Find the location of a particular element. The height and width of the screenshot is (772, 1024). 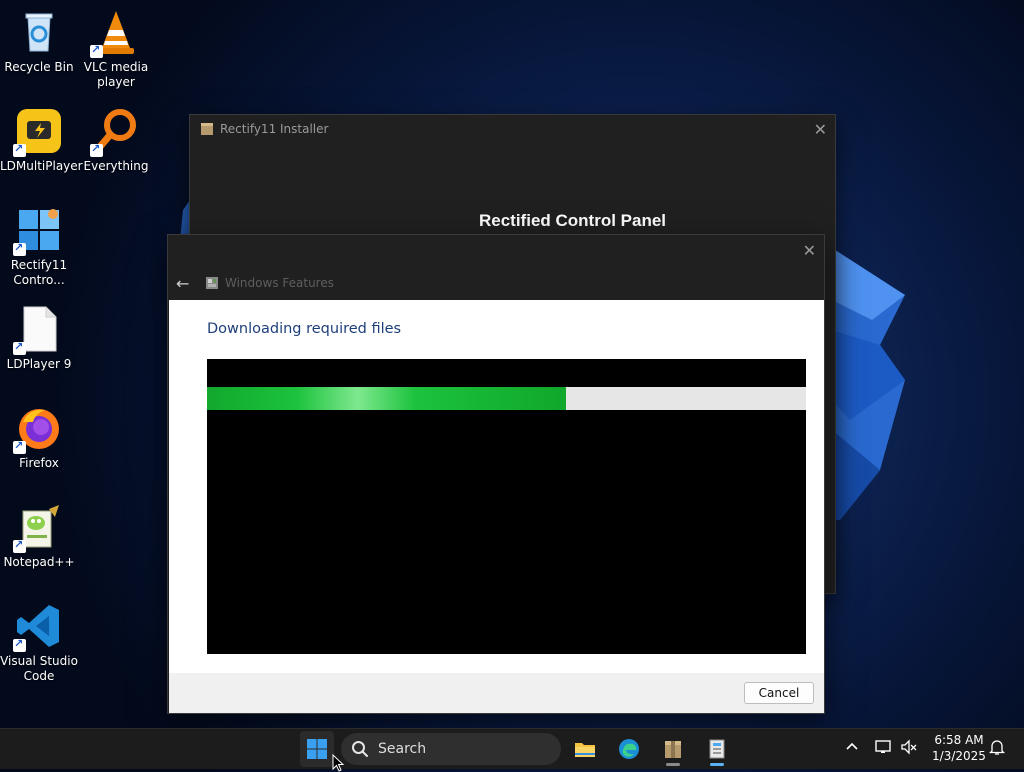

cancel-button: Cancel is located at coordinates (779, 693).